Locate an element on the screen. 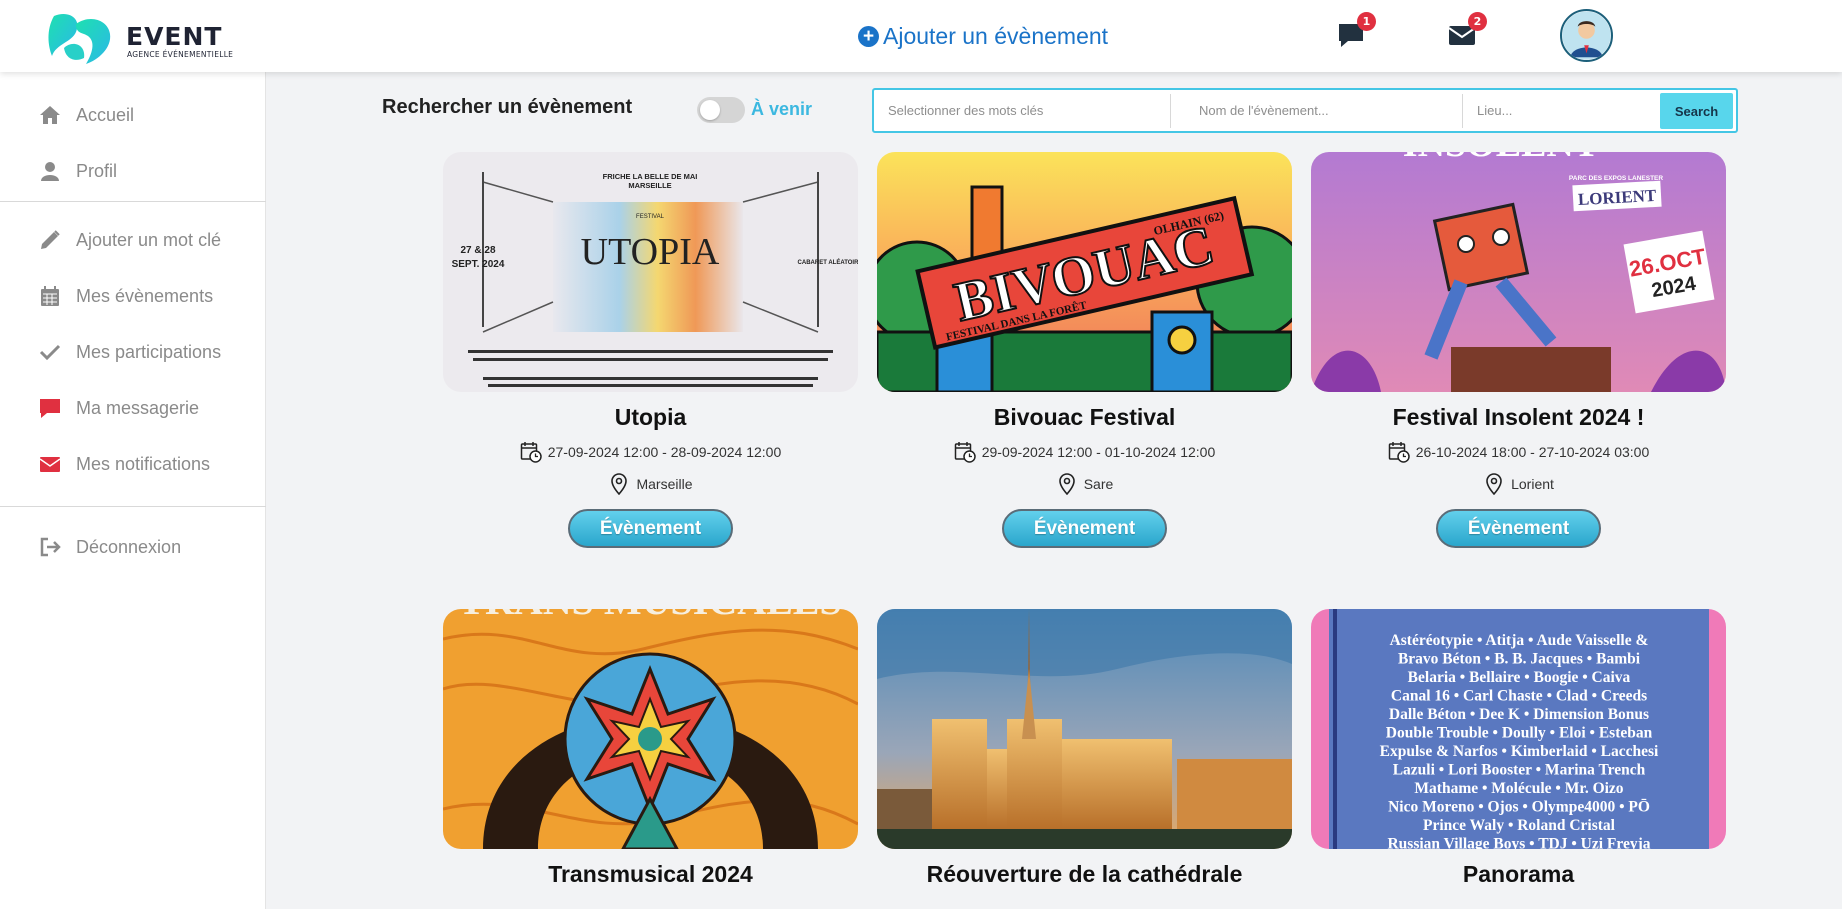 This screenshot has width=1842, height=909. home-icon is located at coordinates (50, 115).